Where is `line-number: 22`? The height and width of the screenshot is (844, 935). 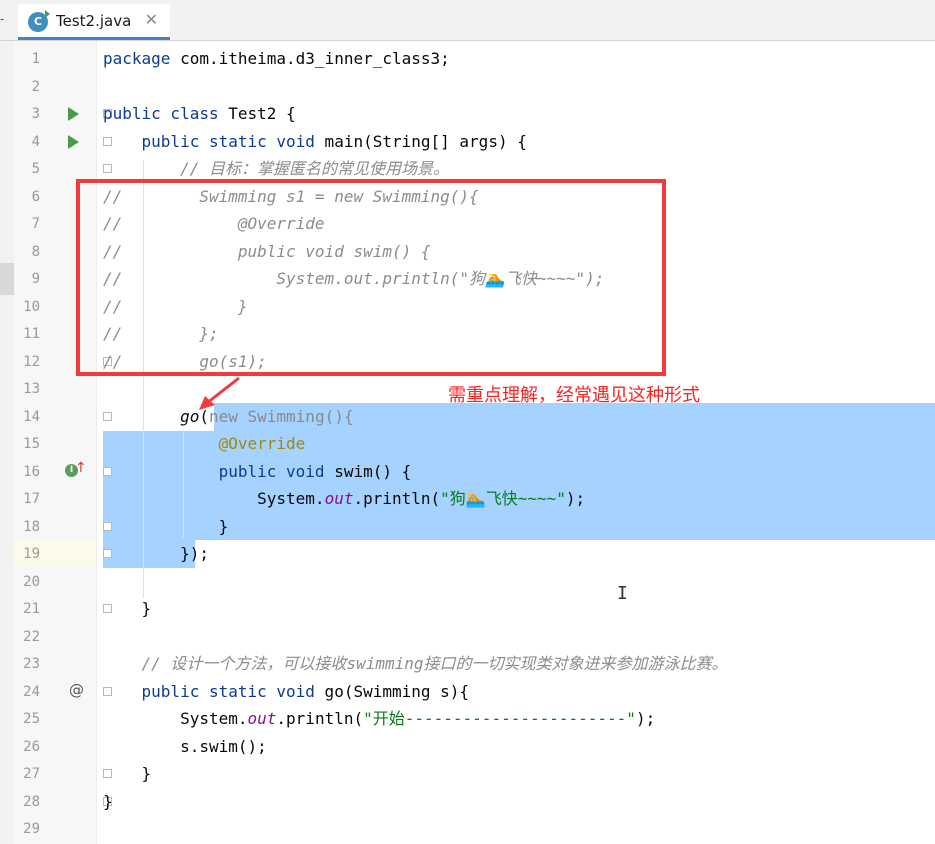
line-number: 22 is located at coordinates (31, 637).